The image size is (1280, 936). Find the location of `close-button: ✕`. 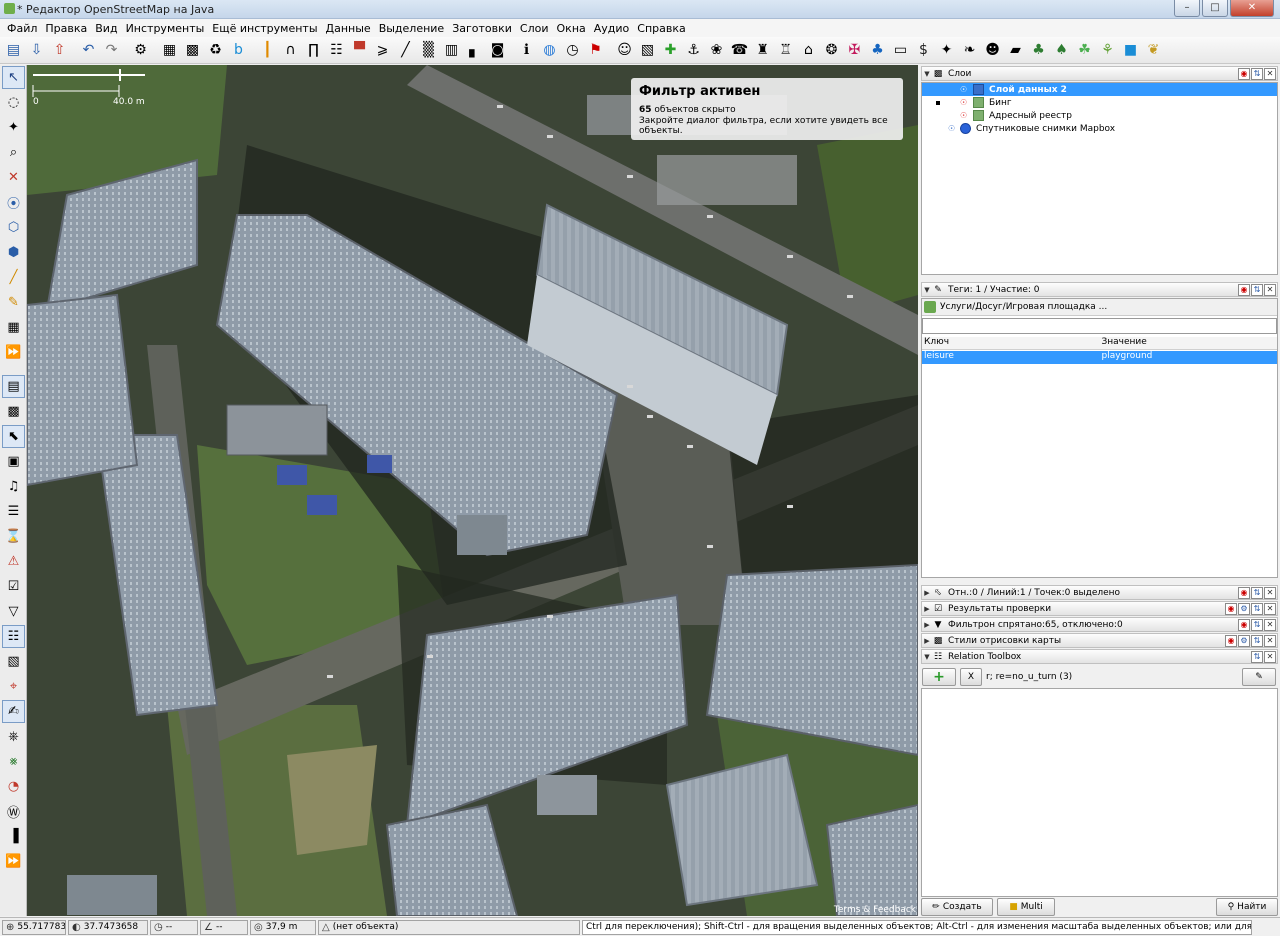

close-button: ✕ is located at coordinates (1252, 8).